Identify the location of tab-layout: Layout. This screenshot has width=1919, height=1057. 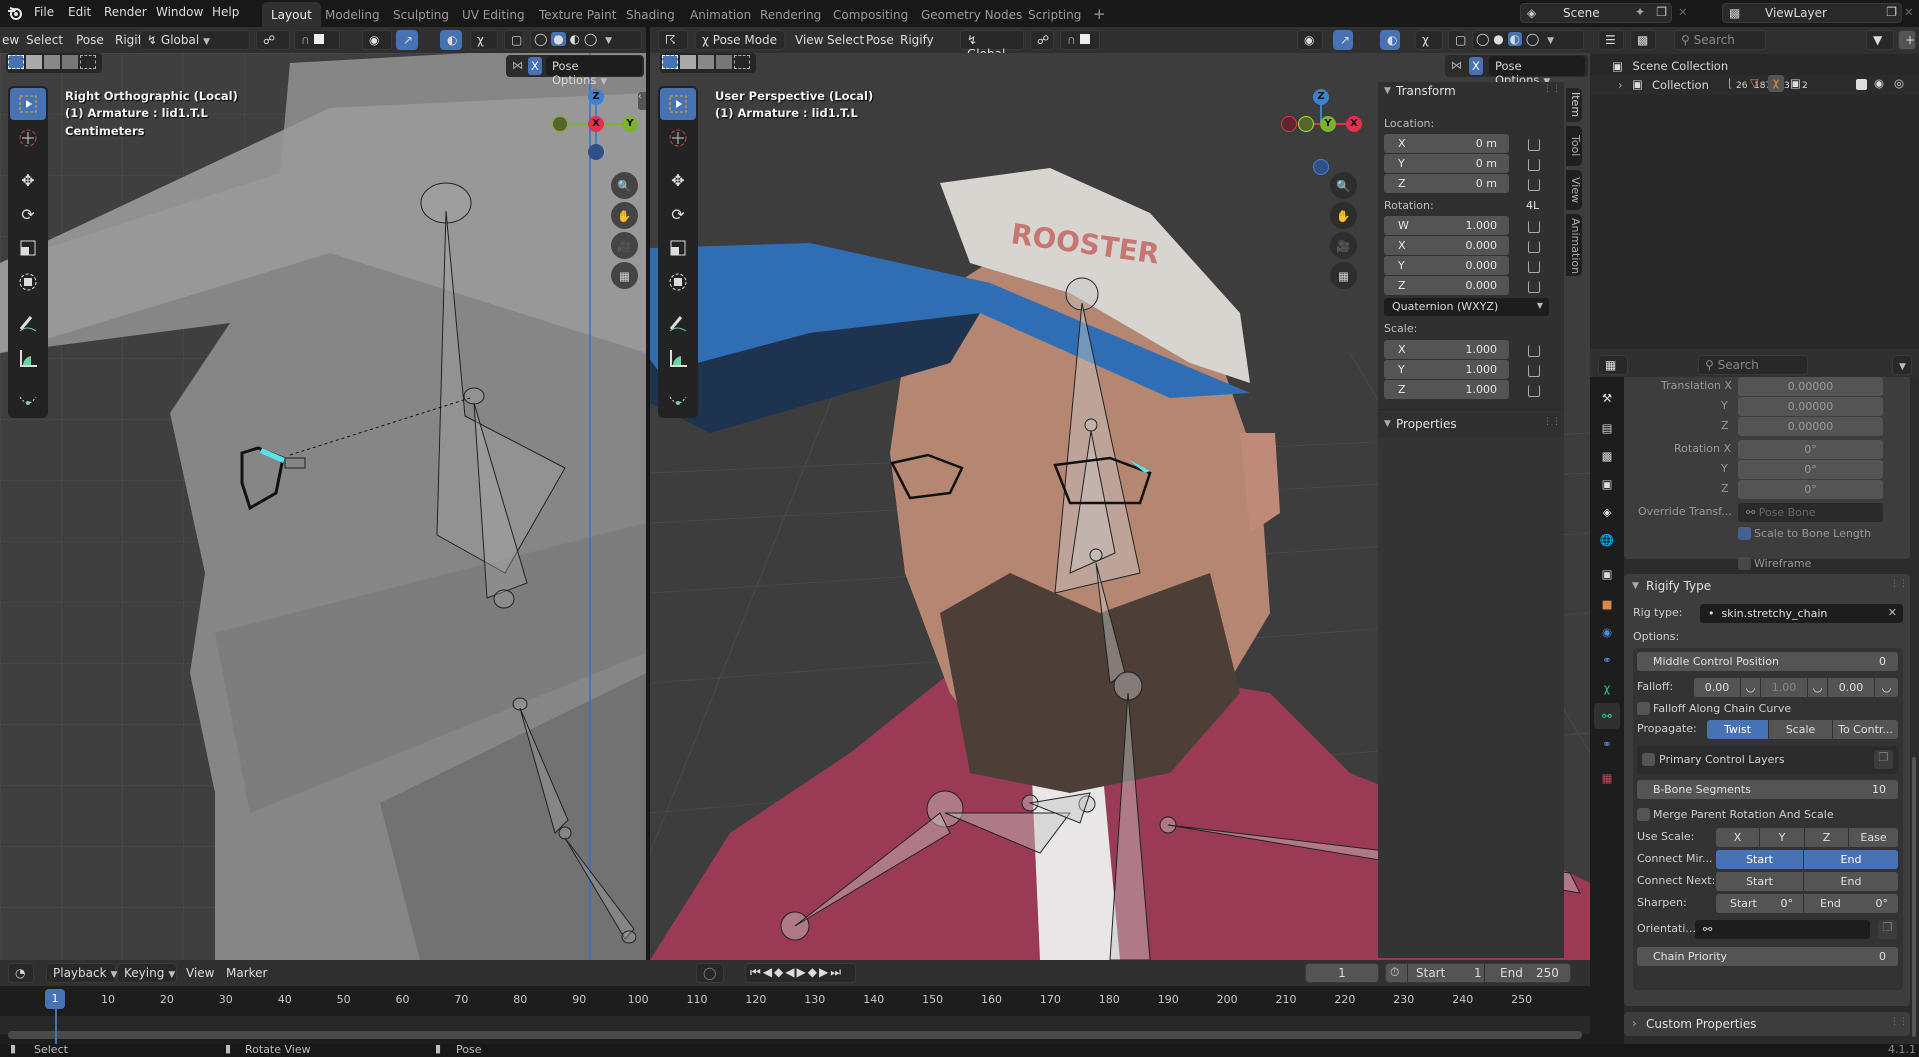
(291, 14).